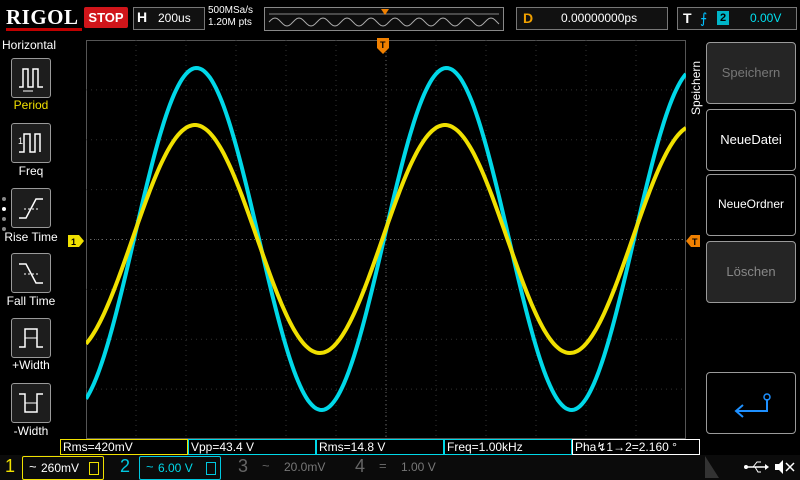  I want to click on return-arrow-icon, so click(752, 405).